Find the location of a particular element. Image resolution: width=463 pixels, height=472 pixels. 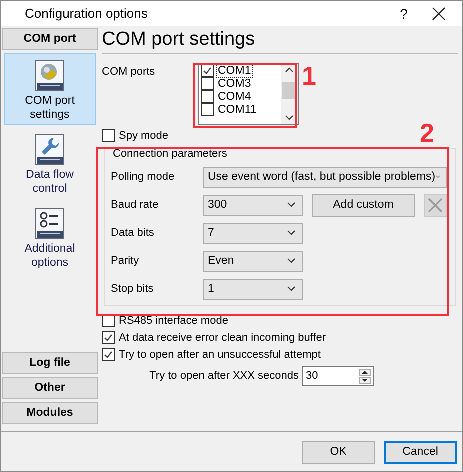

page-title: COM port settings is located at coordinates (280, 40).